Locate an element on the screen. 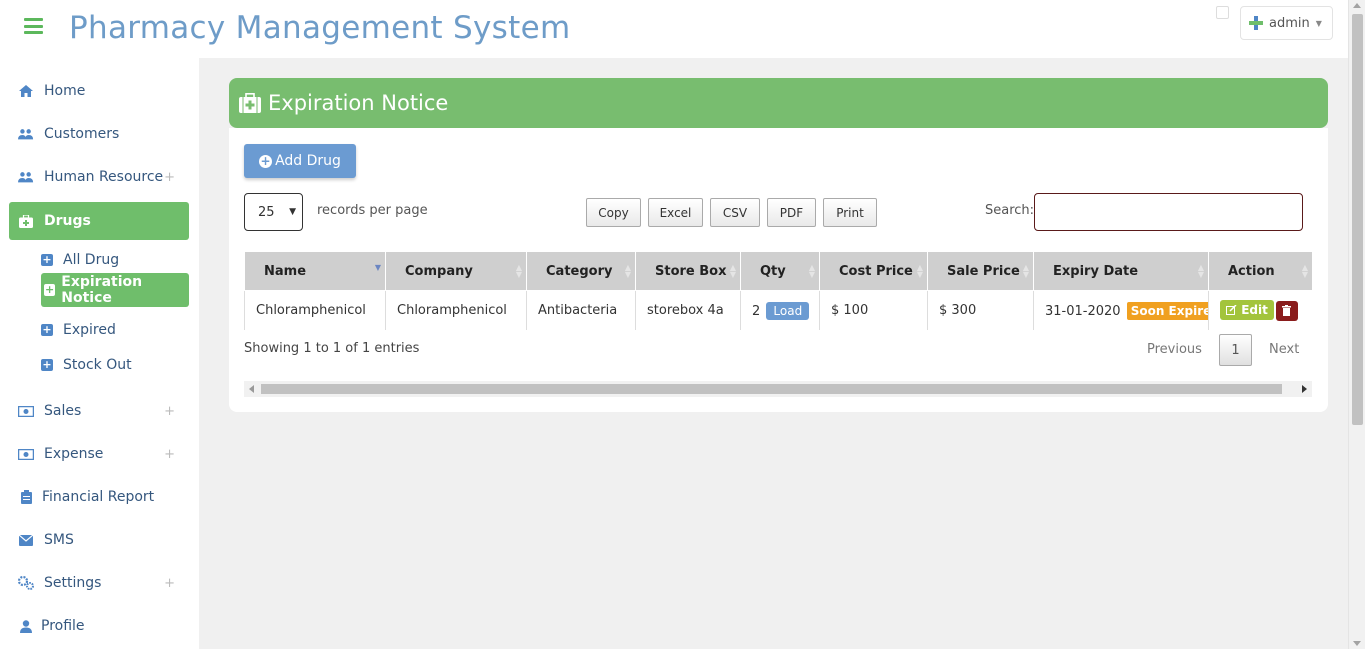 The width and height of the screenshot is (1365, 649). panel-title: Expiration Notice is located at coordinates (358, 103).